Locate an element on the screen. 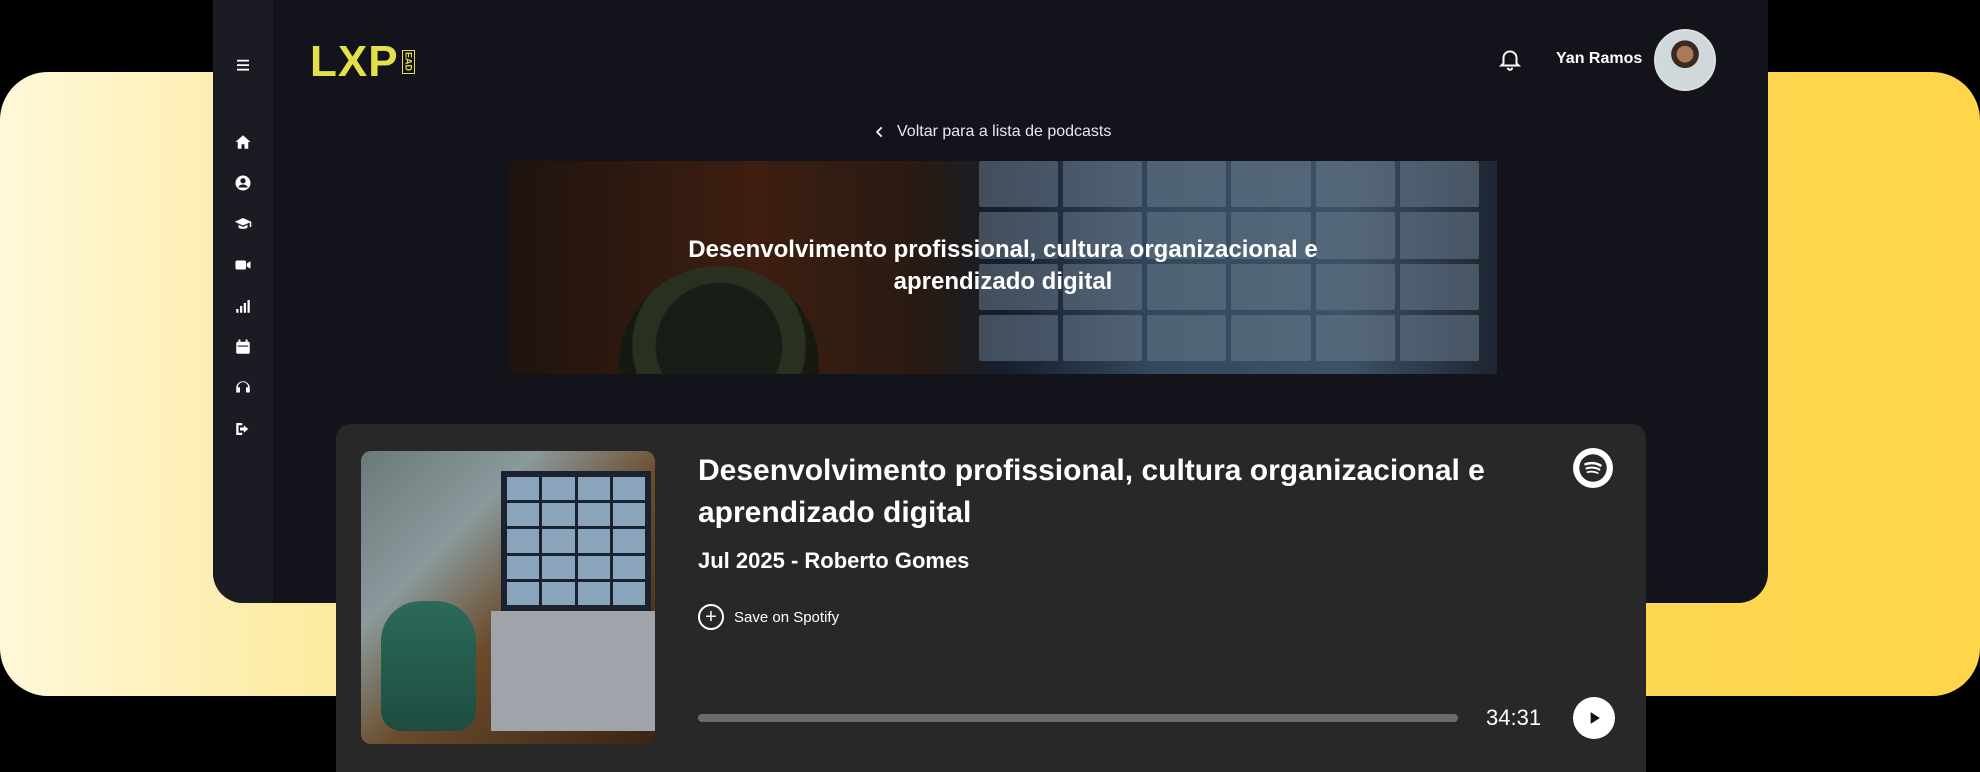 This screenshot has width=1980, height=772. sidebar is located at coordinates (243, 301).